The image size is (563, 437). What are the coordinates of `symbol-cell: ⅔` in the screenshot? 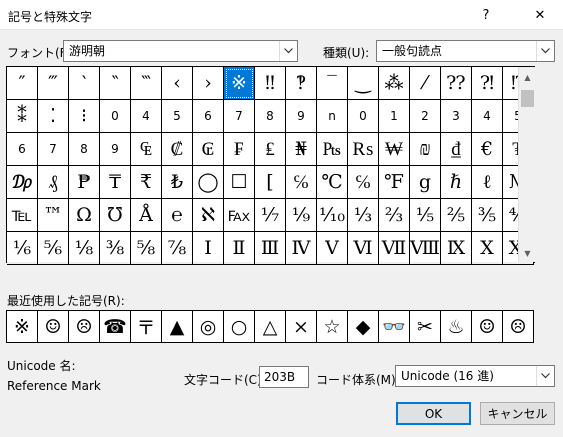 It's located at (394, 215).